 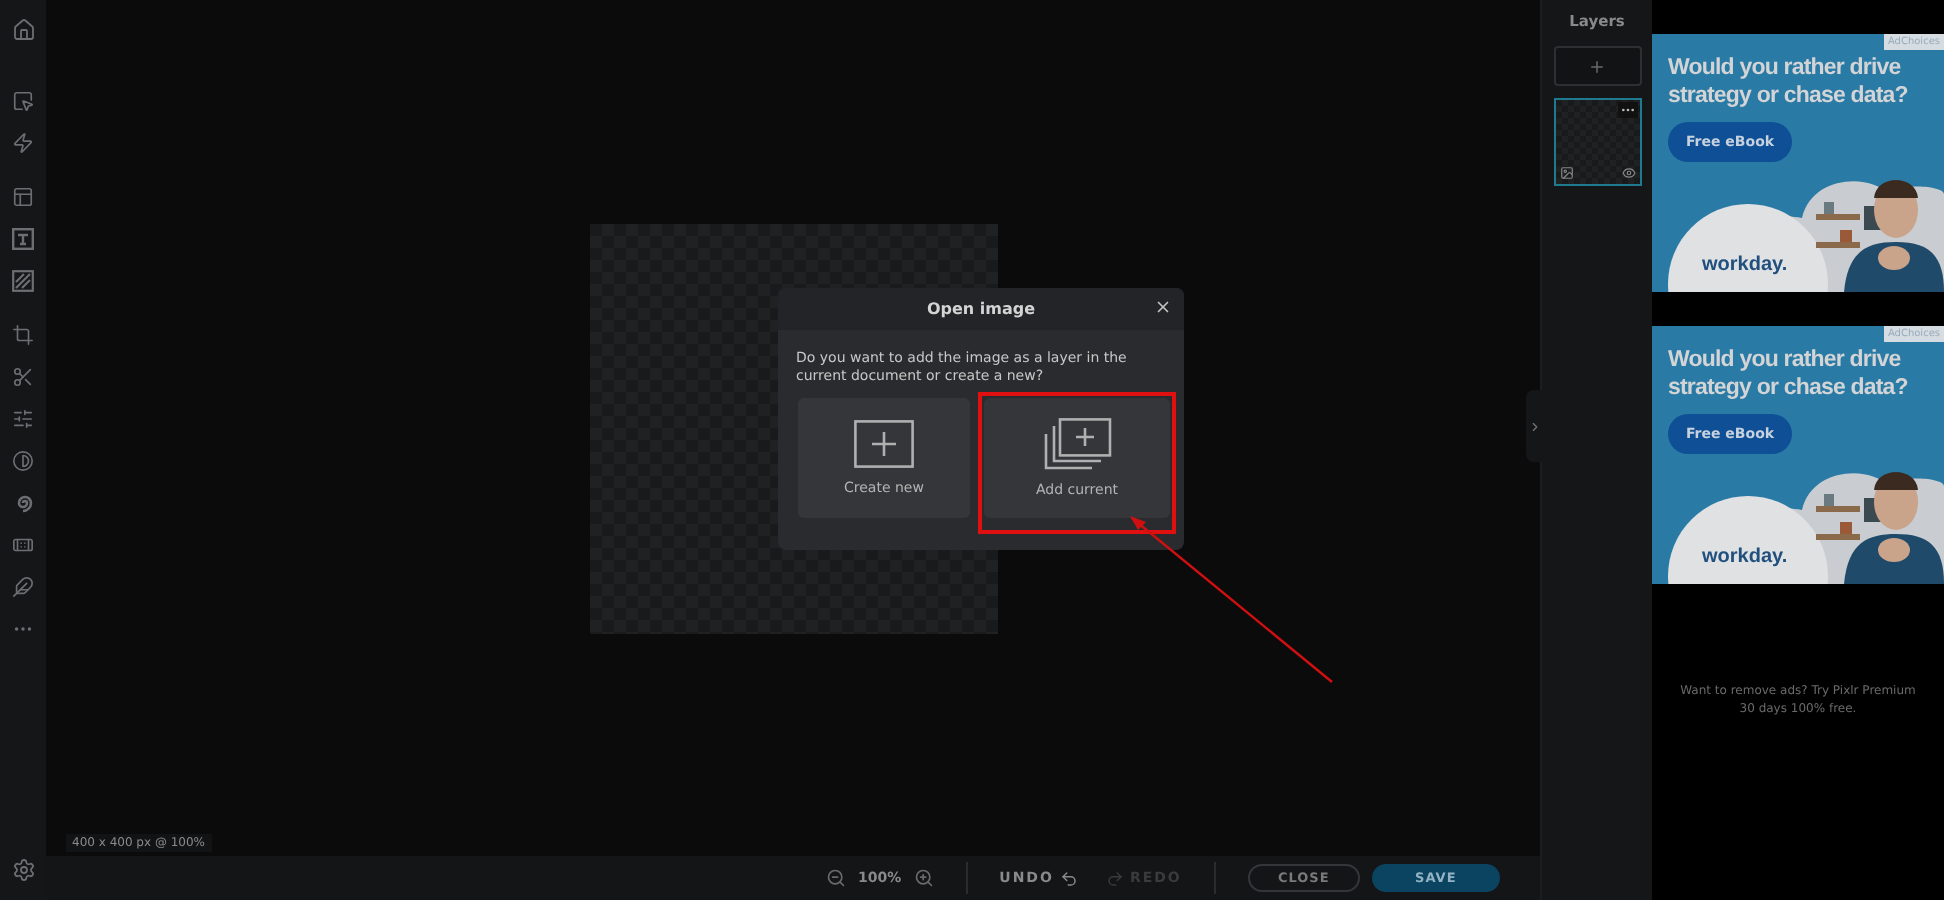 What do you see at coordinates (1534, 426) in the screenshot?
I see `collapse-handle` at bounding box center [1534, 426].